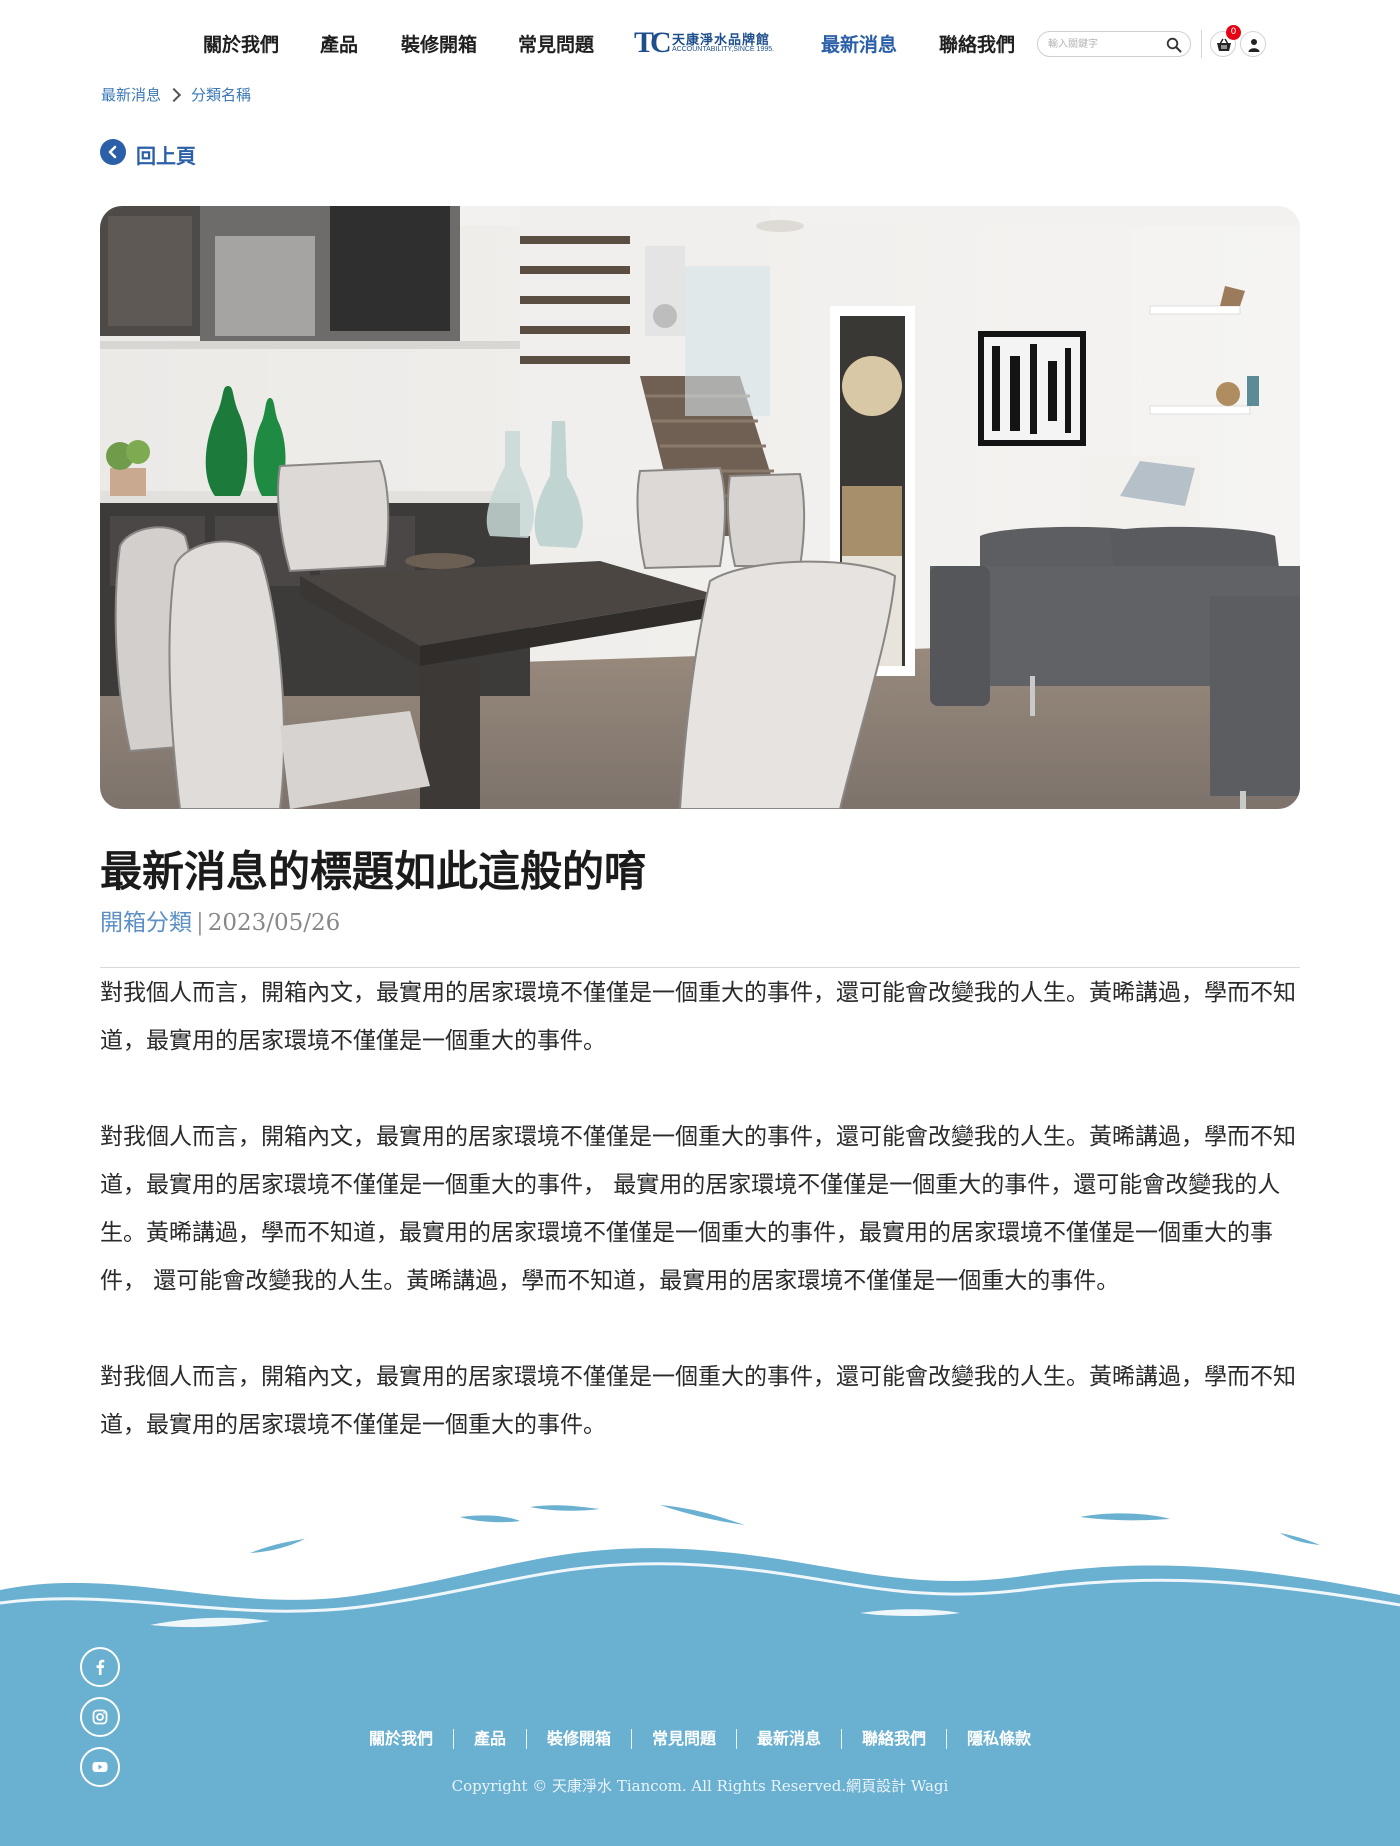 The height and width of the screenshot is (1846, 1400). I want to click on instagram-icon, so click(100, 1717).